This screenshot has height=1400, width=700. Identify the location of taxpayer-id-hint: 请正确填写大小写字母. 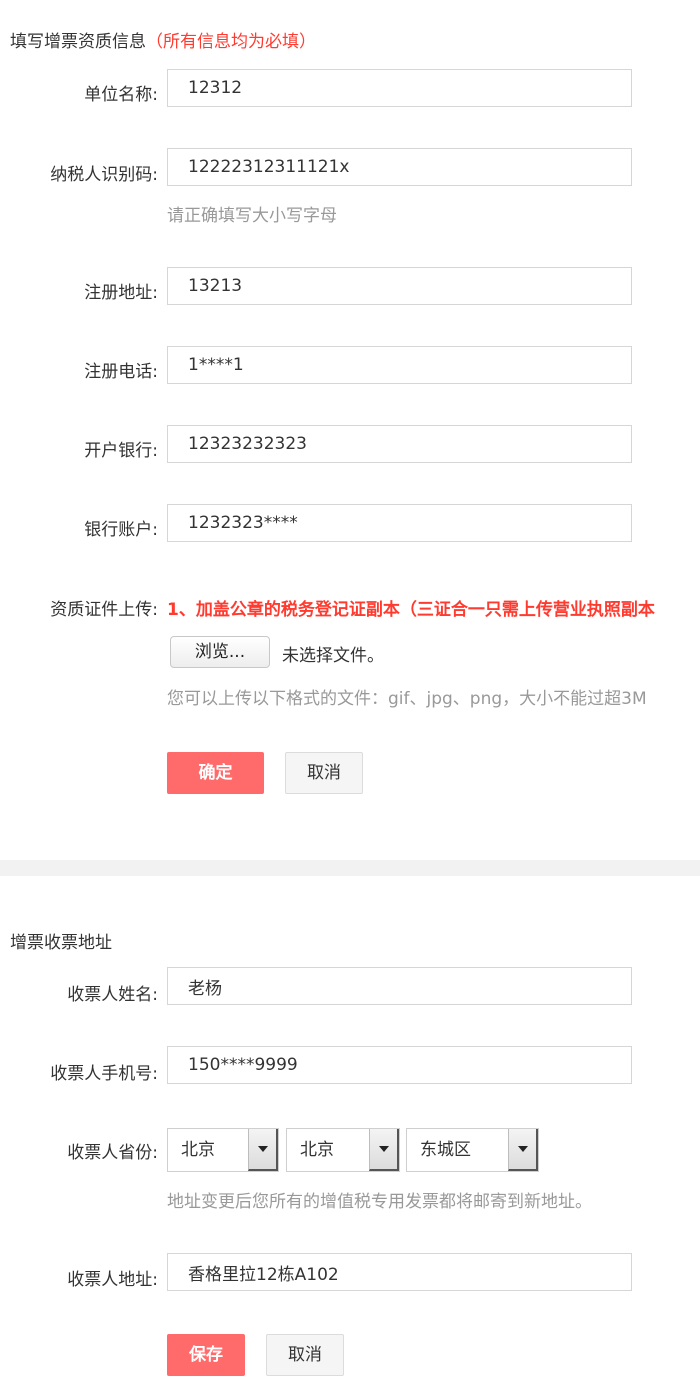
(252, 216).